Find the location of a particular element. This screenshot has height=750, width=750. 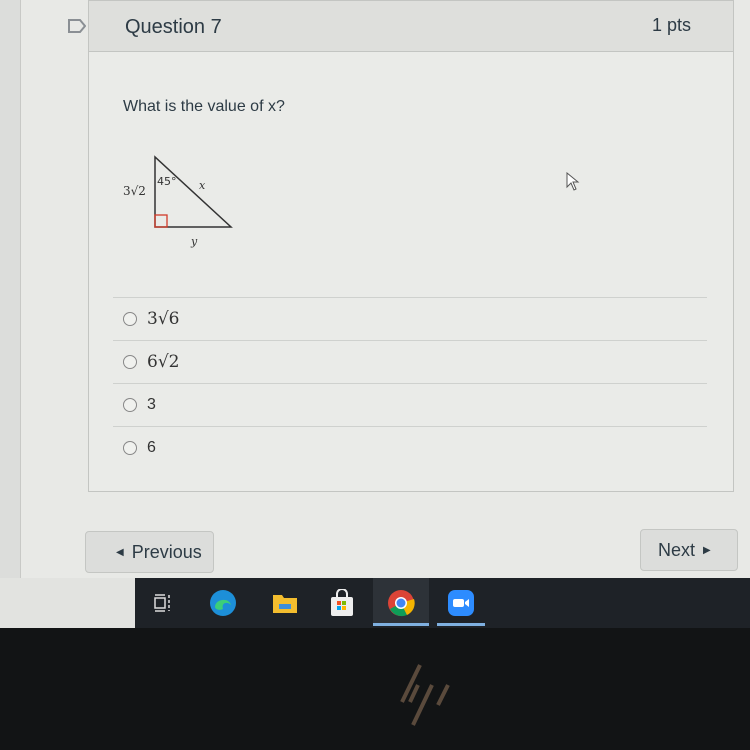

base-label: y is located at coordinates (194, 241).